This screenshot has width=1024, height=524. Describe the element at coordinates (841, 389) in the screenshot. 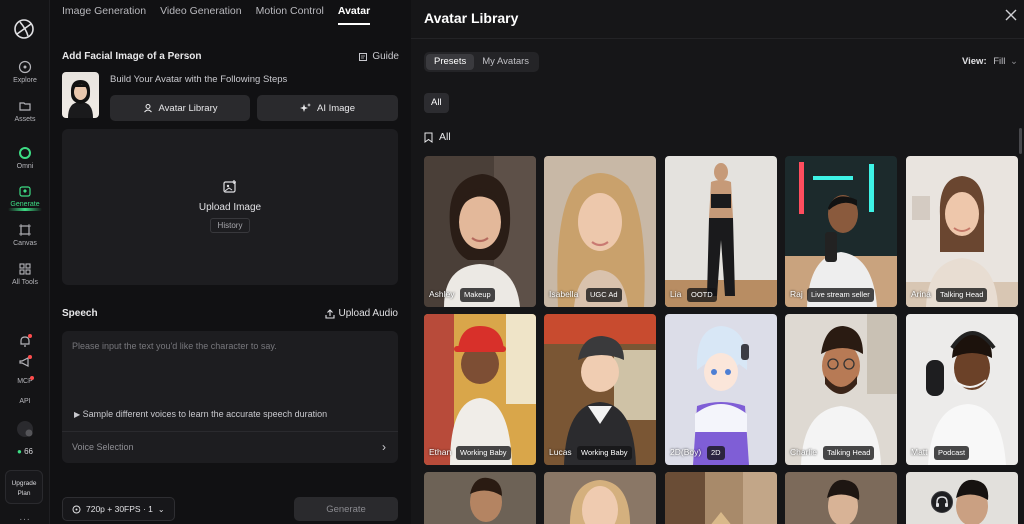

I see `avatar-card-charlie: Charlie Talking Head` at that location.